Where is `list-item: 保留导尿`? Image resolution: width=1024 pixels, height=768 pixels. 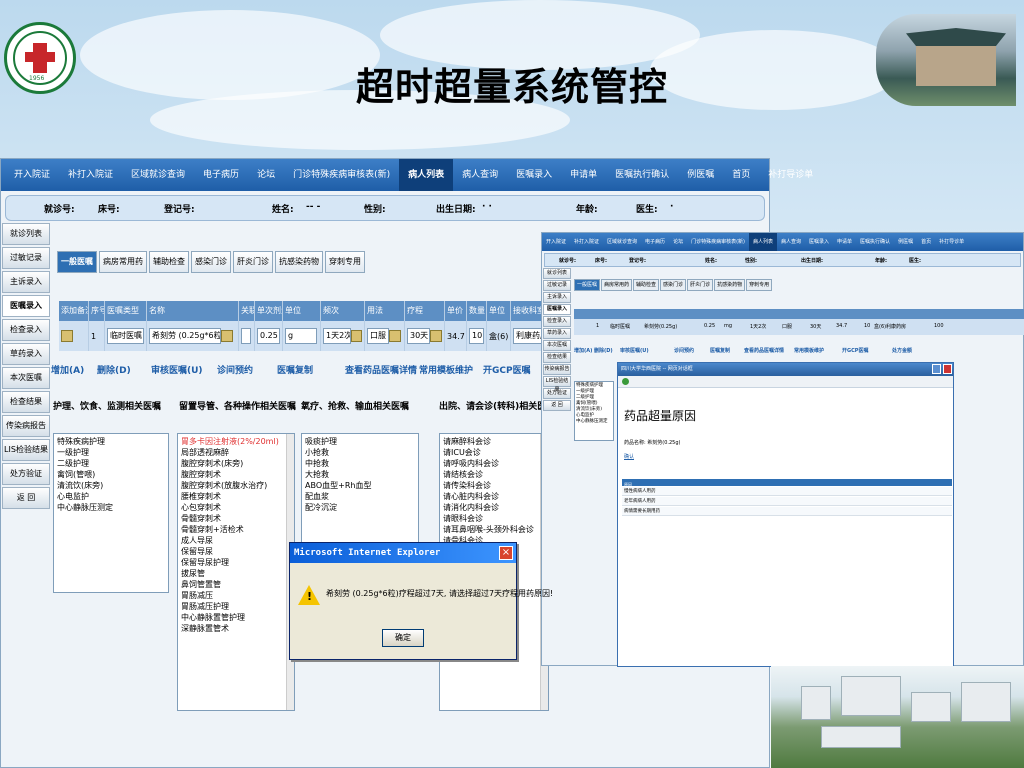
list-item: 保留导尿 is located at coordinates (236, 551).